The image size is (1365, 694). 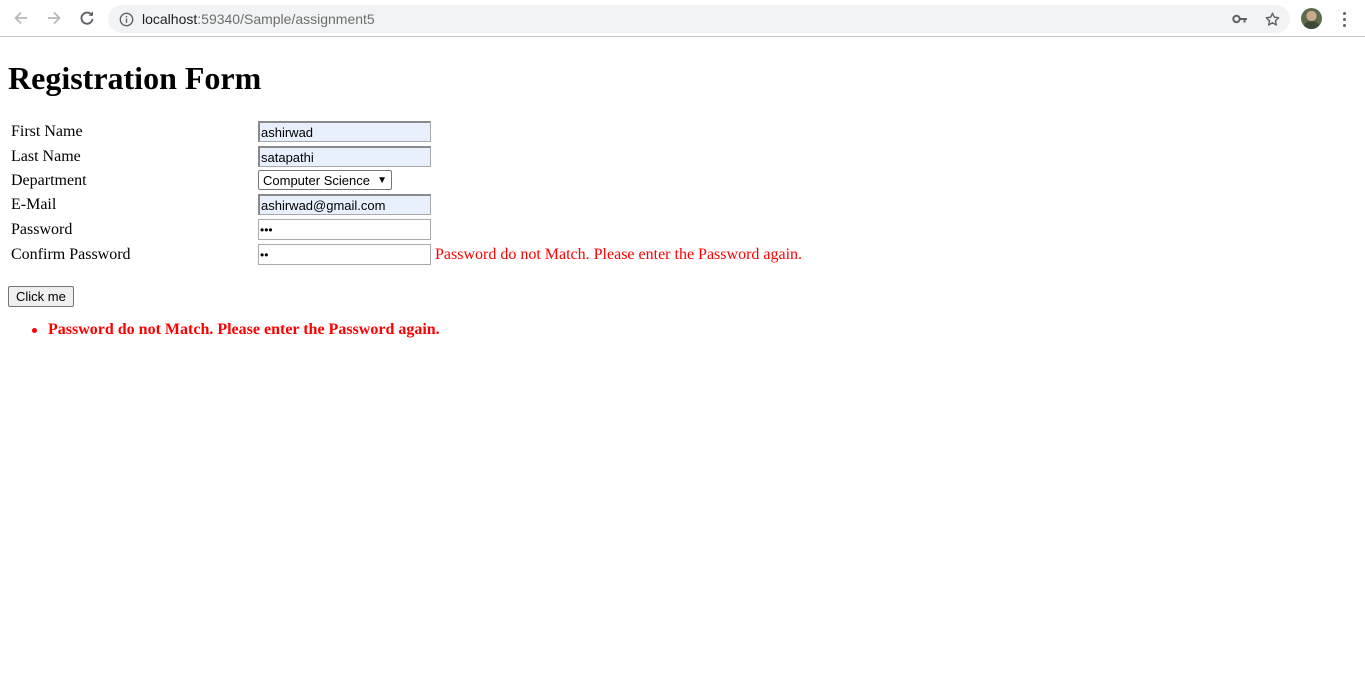 I want to click on row-first-name: First Name, so click(x=461, y=132).